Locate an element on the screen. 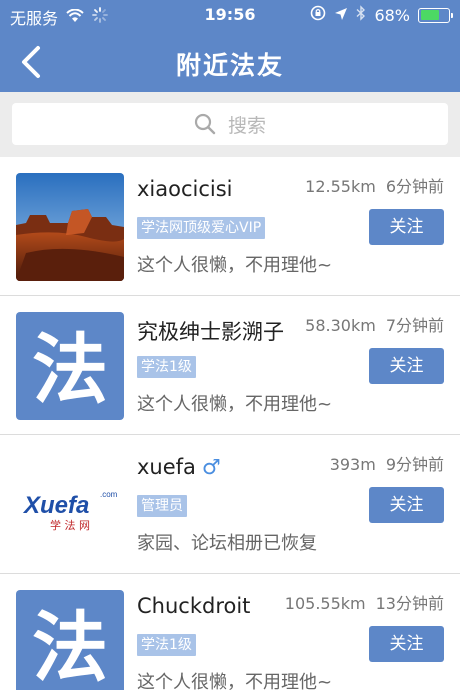 This screenshot has width=460, height=690. nav-bar: 附近法友 is located at coordinates (230, 61).